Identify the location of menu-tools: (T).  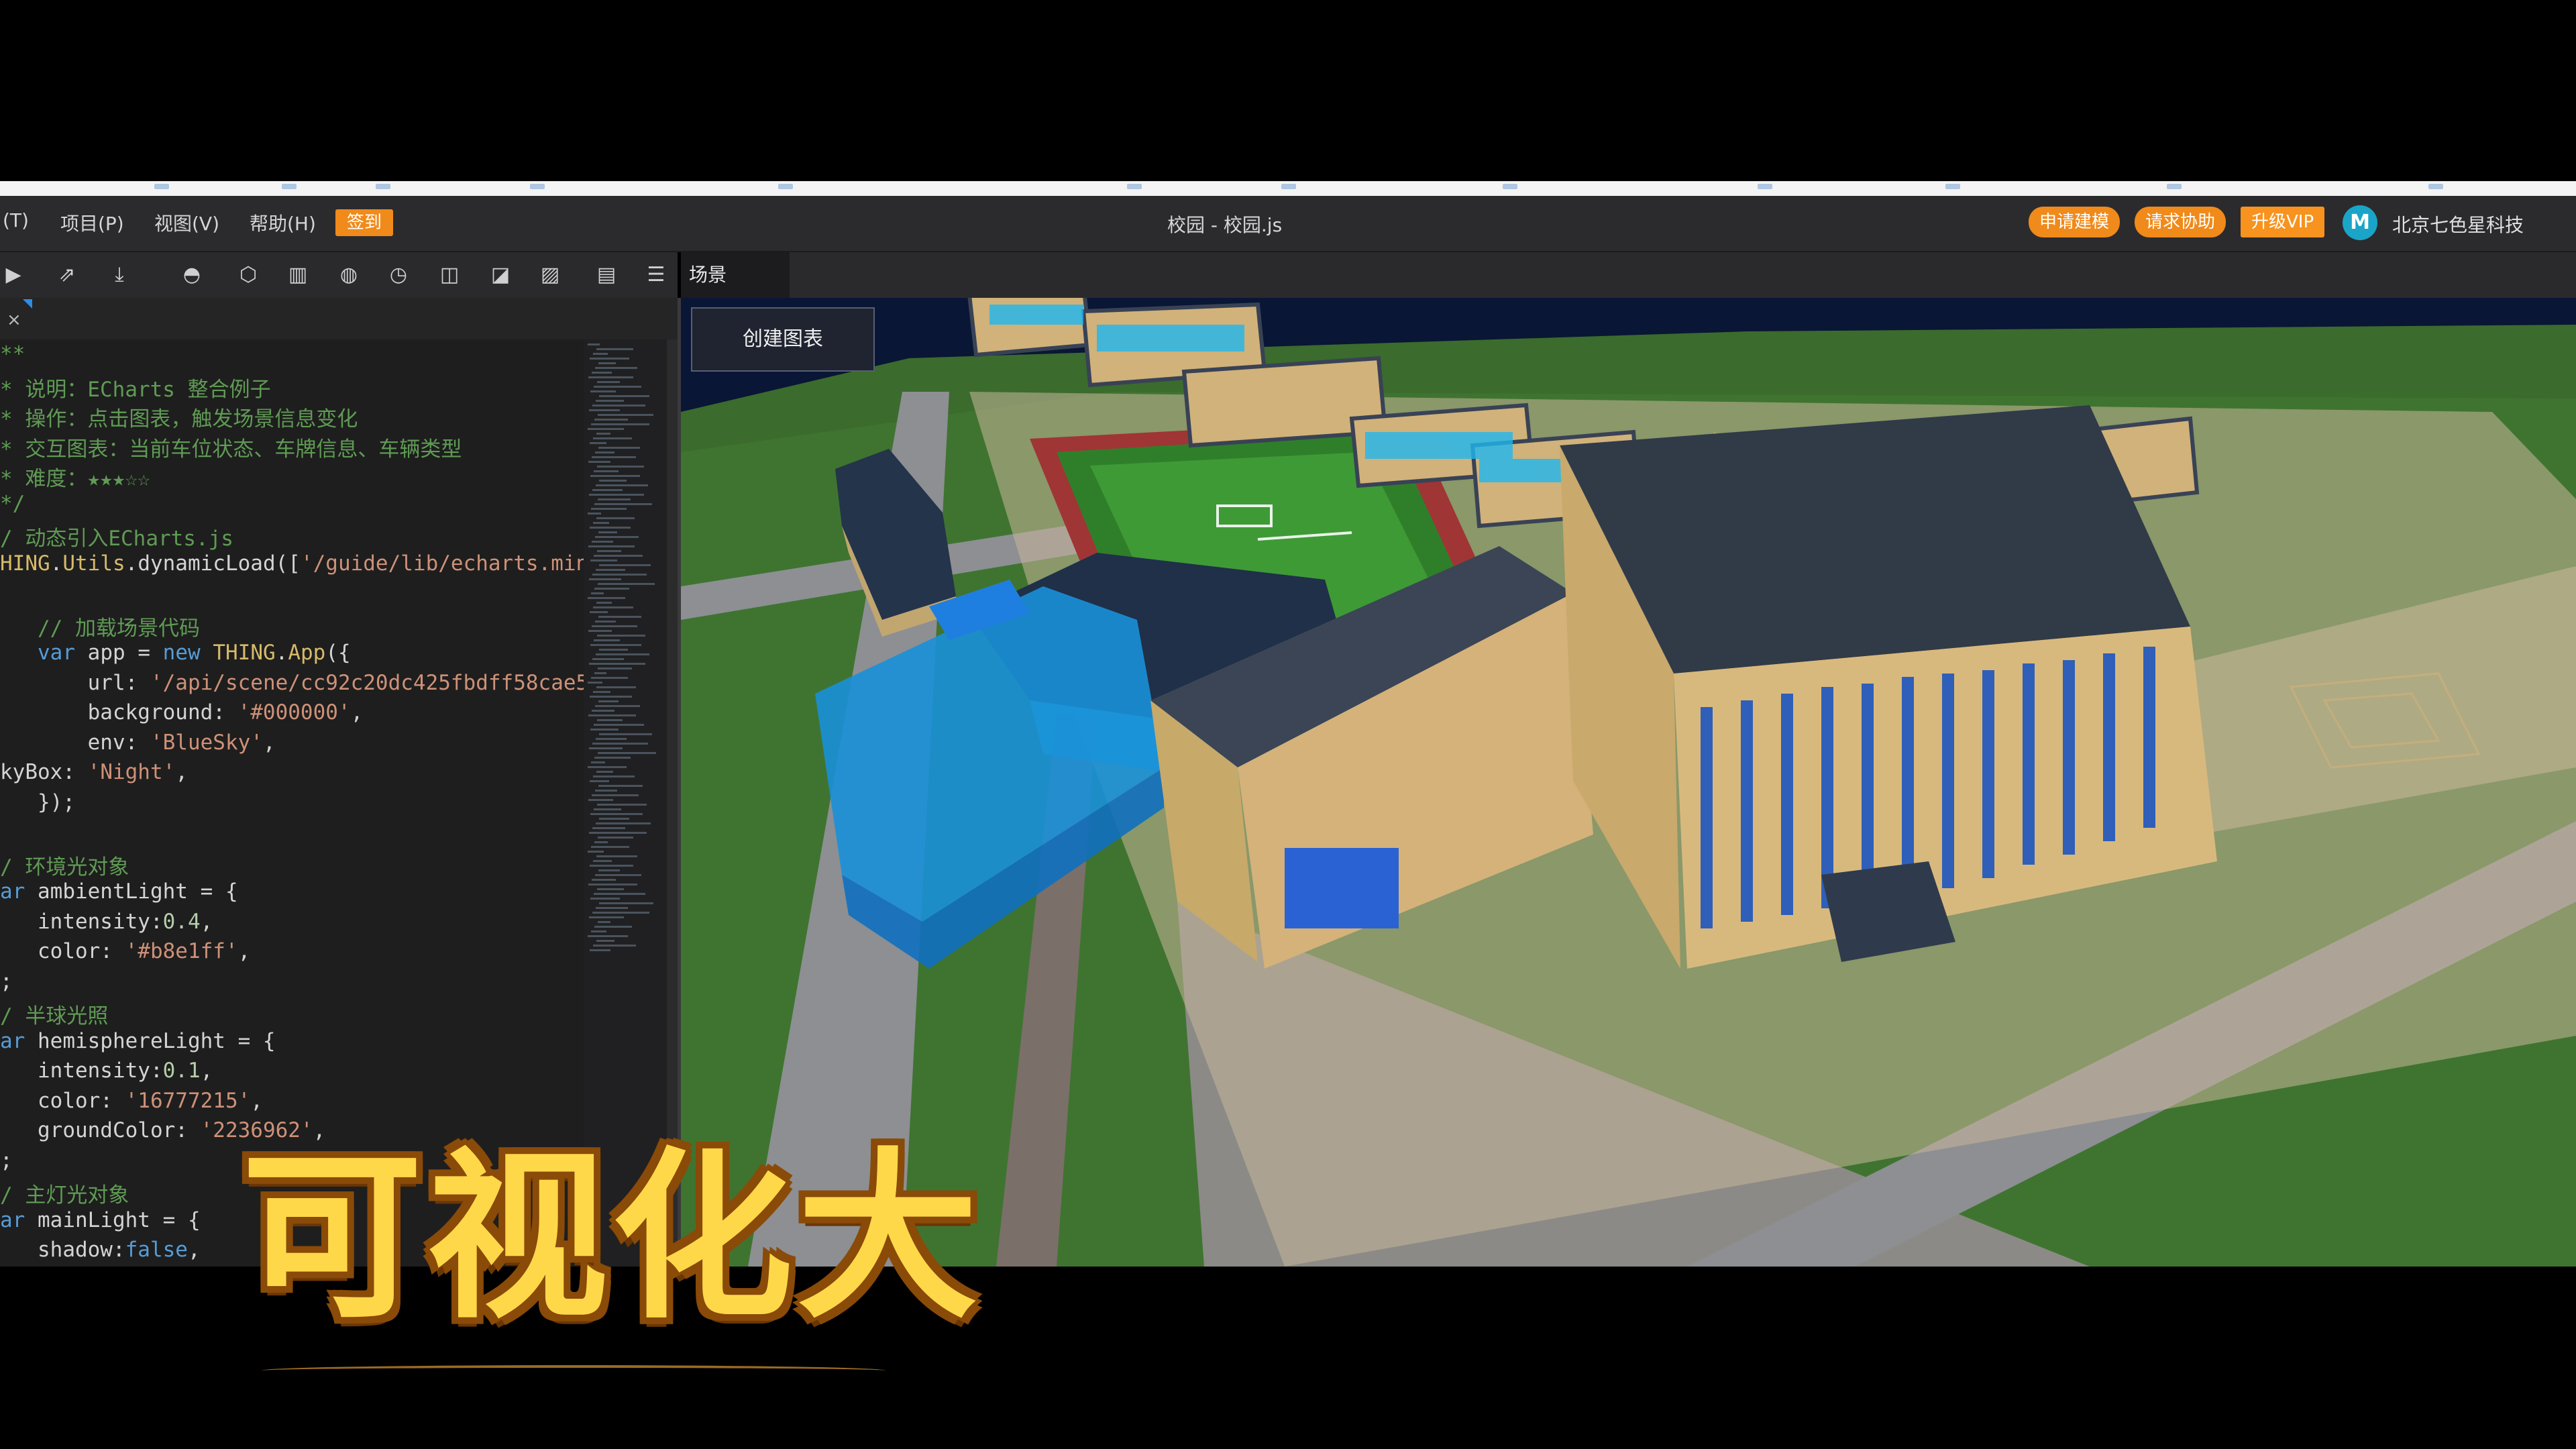
(16, 220).